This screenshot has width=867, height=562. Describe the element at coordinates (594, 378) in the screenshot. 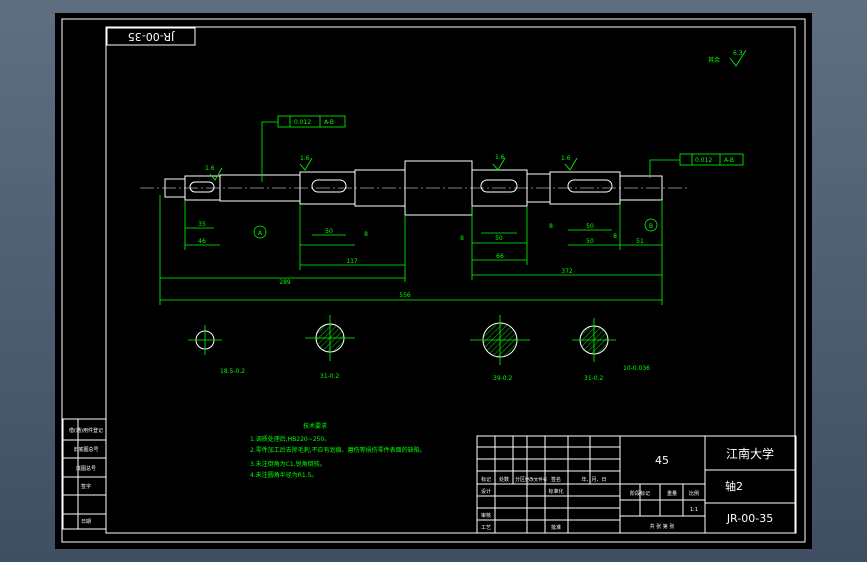

I see `section-dim-4: 31-0.2` at that location.